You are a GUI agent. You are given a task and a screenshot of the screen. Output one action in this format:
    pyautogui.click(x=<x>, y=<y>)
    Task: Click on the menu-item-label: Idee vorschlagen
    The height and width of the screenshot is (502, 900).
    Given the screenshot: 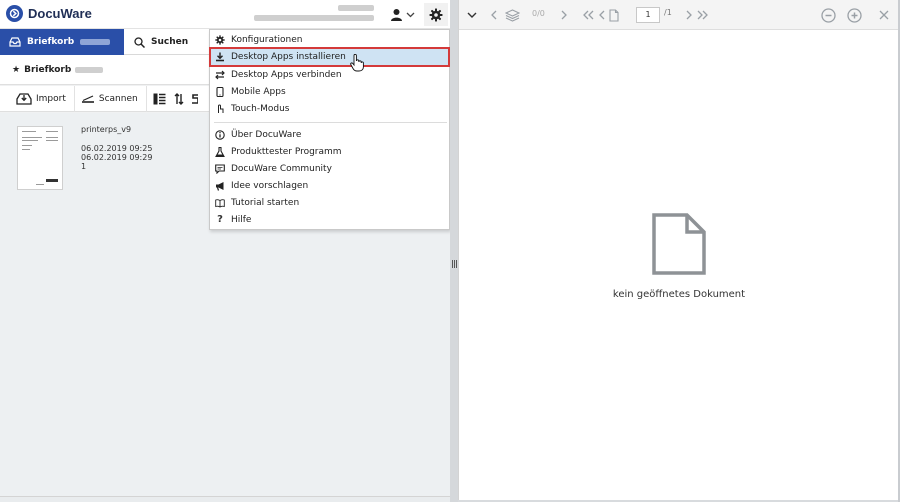 What is the action you would take?
    pyautogui.click(x=270, y=185)
    